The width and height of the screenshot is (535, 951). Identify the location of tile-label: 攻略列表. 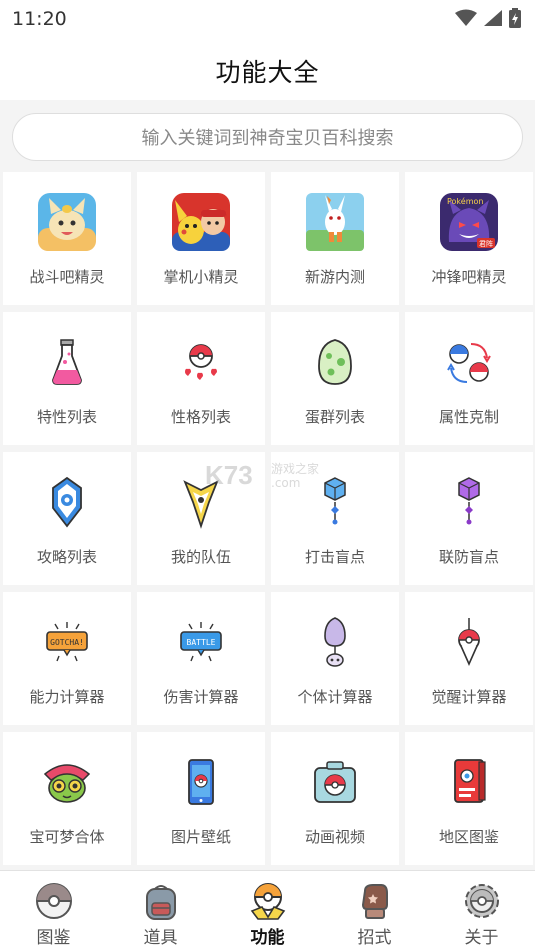
(66, 557).